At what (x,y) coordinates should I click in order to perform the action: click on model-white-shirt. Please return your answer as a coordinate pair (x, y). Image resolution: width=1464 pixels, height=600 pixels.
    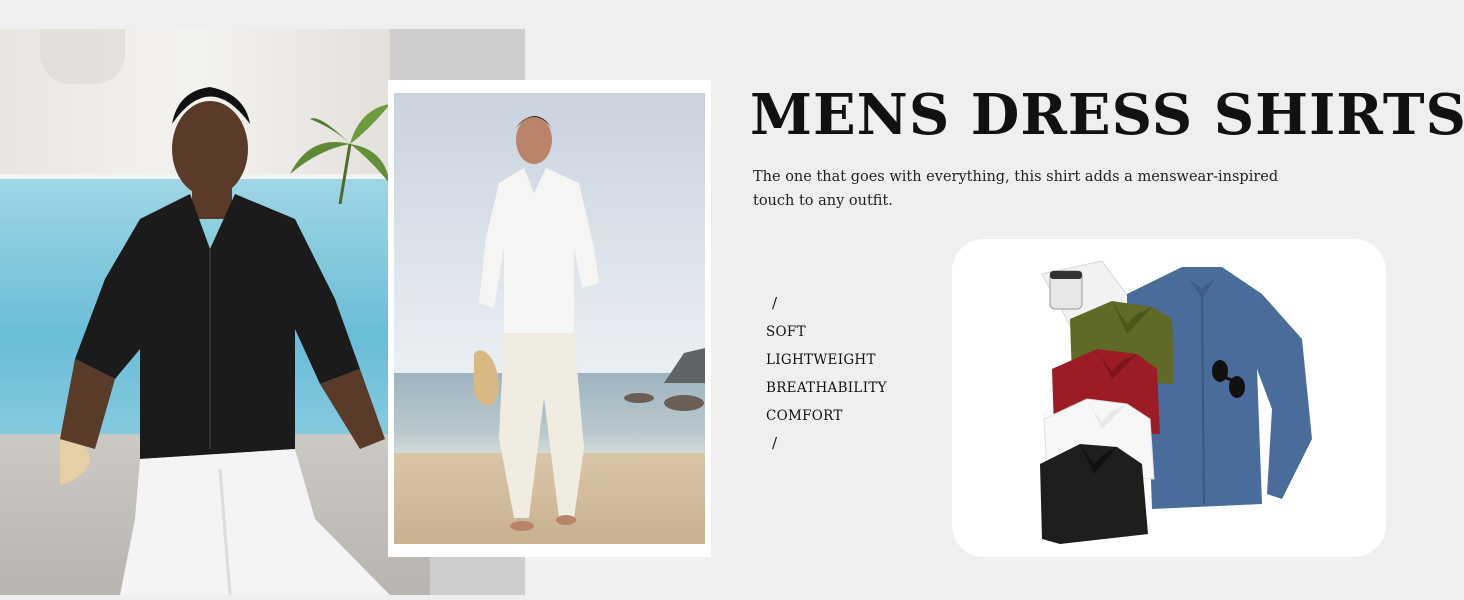
    Looking at the image, I should click on (536, 323).